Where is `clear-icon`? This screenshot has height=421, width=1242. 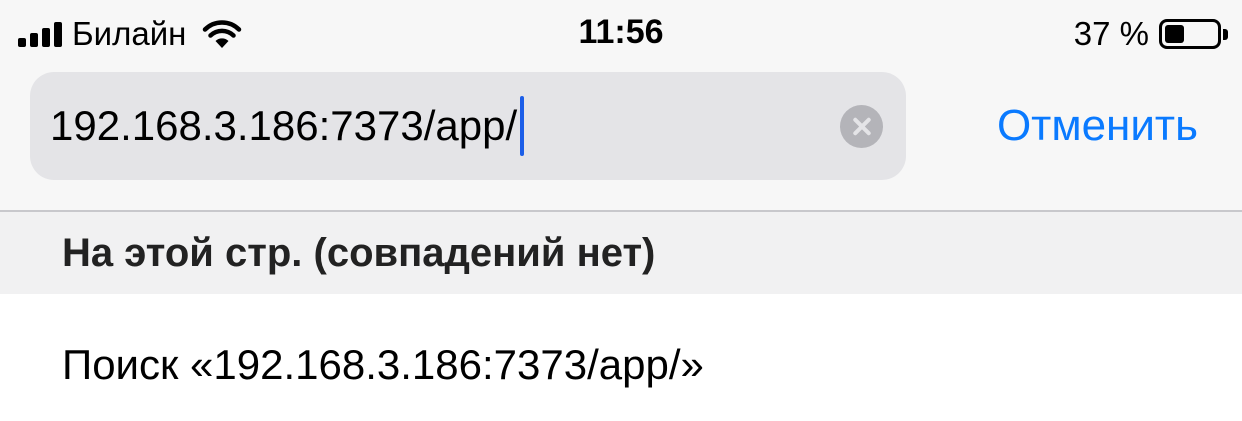 clear-icon is located at coordinates (861, 126).